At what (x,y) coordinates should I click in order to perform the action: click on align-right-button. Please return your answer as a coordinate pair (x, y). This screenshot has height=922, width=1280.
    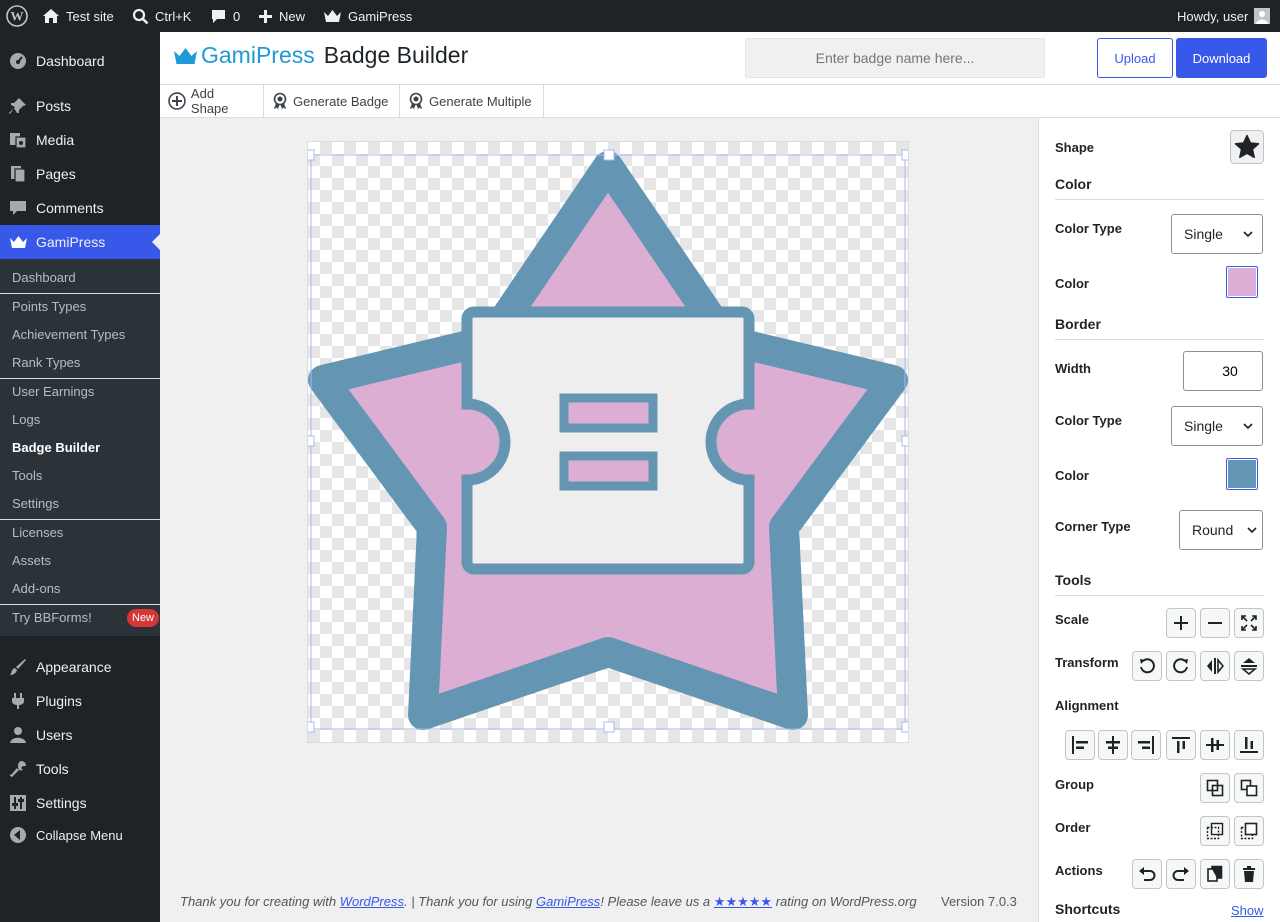
    Looking at the image, I should click on (1146, 745).